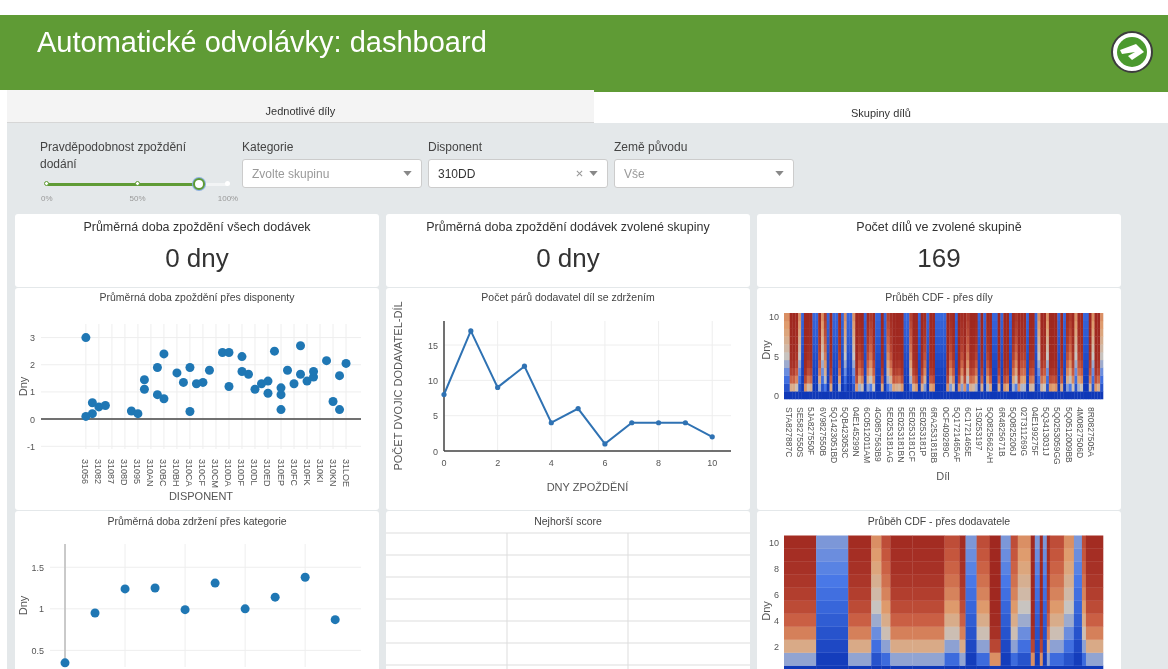  Describe the element at coordinates (124, 472) in the screenshot. I see `axis-tick-label: 3108D` at that location.